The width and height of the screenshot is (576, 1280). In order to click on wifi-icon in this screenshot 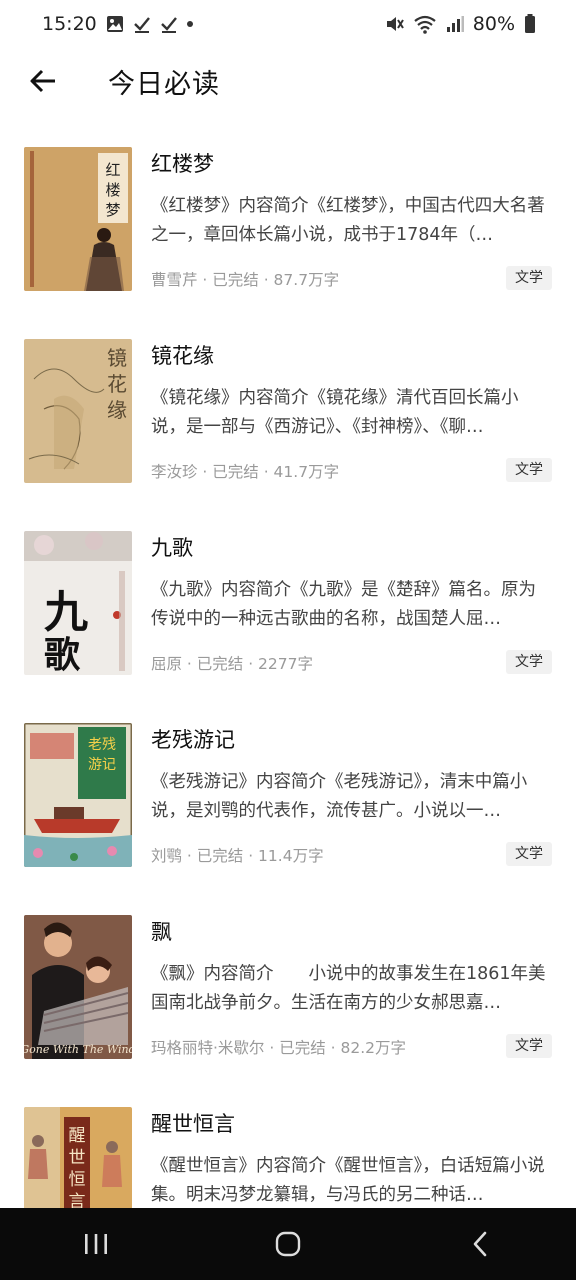, I will do `click(425, 24)`.